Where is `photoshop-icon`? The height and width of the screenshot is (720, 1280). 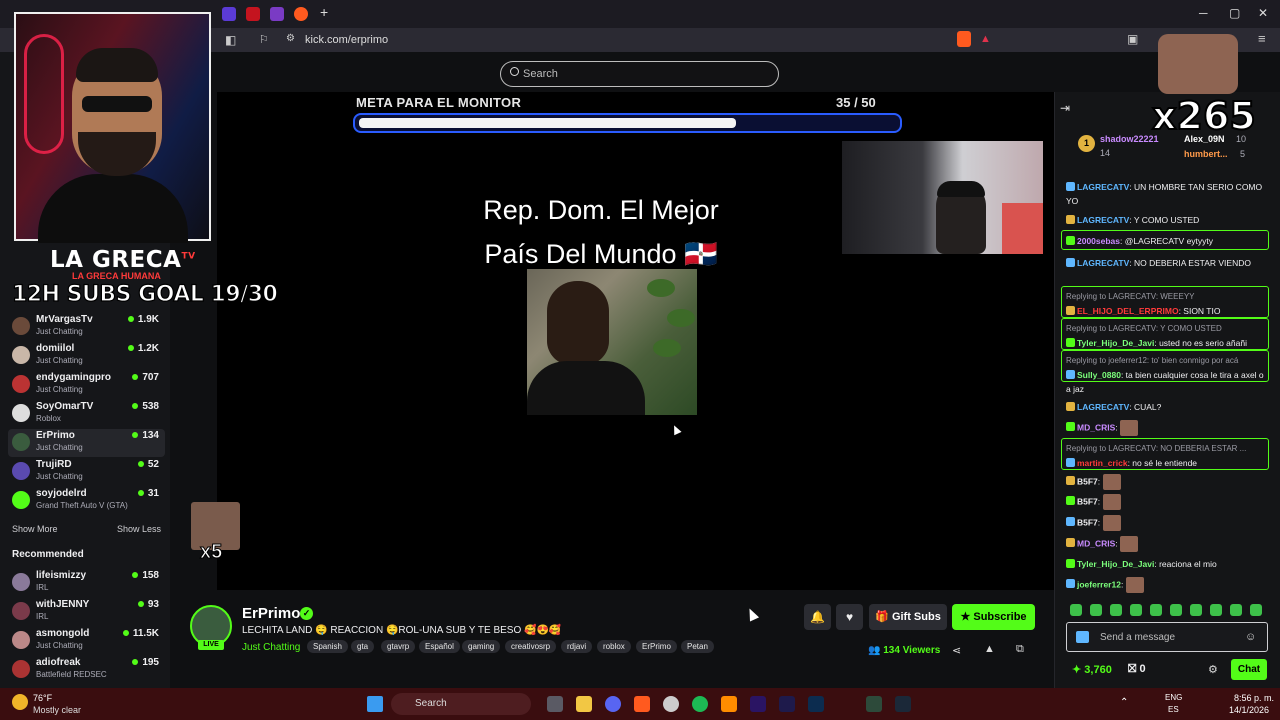
photoshop-icon is located at coordinates (816, 704).